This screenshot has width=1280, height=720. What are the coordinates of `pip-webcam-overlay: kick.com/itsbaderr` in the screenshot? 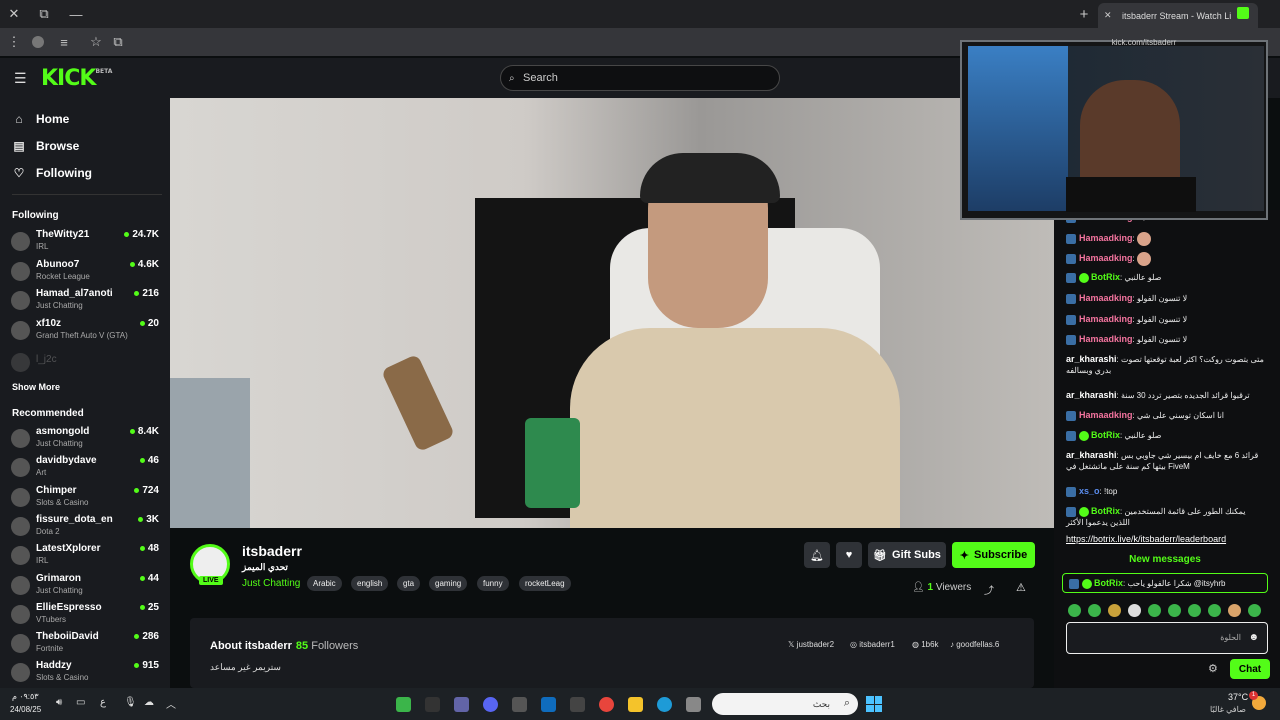 It's located at (1114, 129).